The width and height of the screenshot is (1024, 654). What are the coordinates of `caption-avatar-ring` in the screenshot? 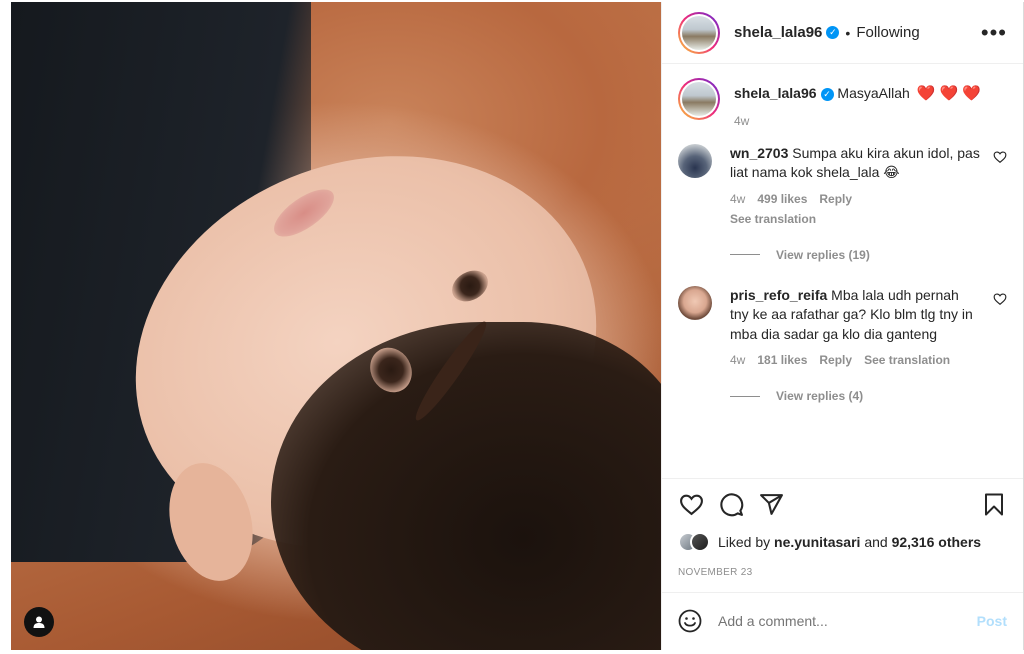 It's located at (699, 99).